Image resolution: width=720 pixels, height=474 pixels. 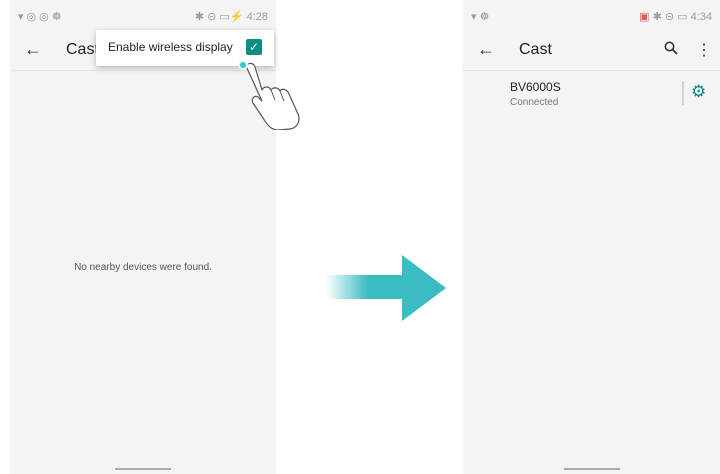 I want to click on empty-state-message: No nearby devices were found., so click(x=143, y=267).